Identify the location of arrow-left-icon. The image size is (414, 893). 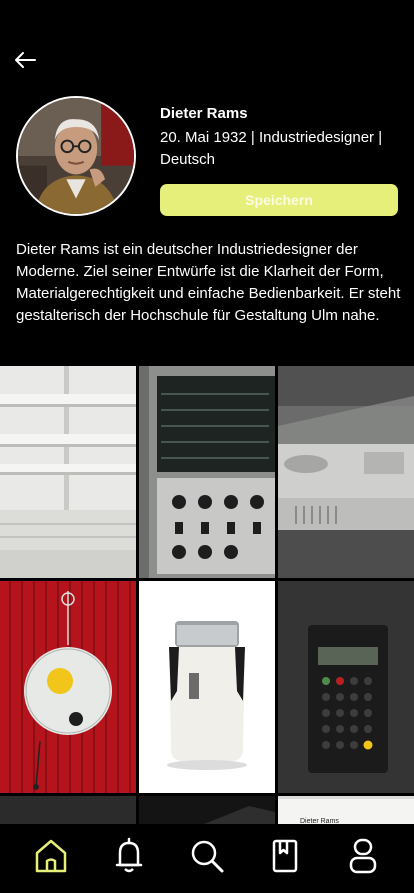
(25, 60).